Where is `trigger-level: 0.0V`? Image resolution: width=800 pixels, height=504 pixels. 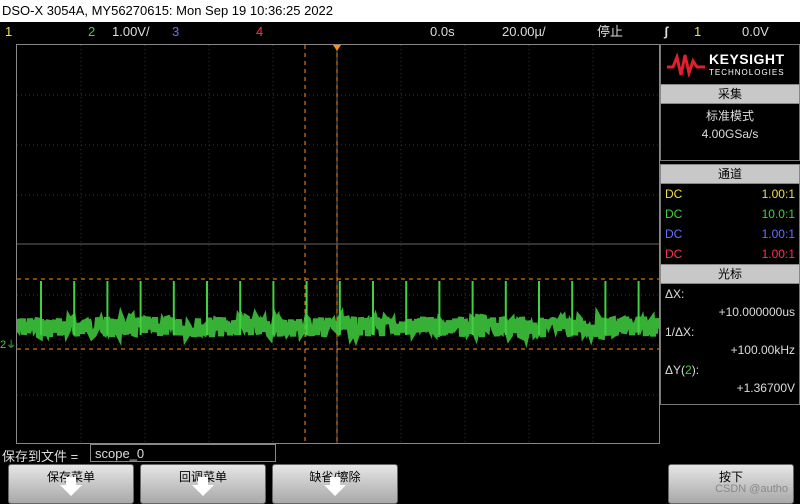
trigger-level: 0.0V is located at coordinates (755, 31).